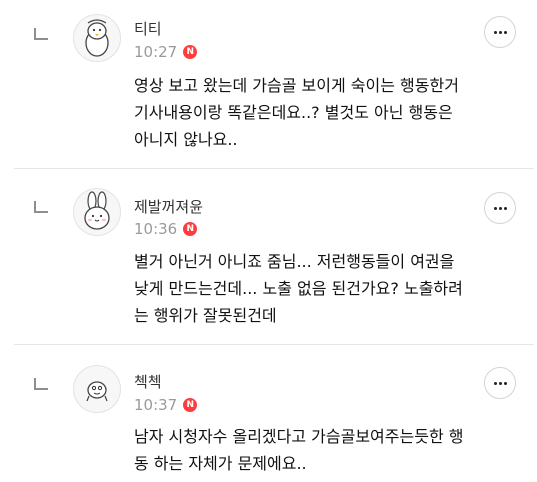 The width and height of the screenshot is (537, 482). Describe the element at coordinates (296, 85) in the screenshot. I see `comment-line: 영상 보고 왔는데 가슴골 보이게 숙이는 행동한거` at that location.